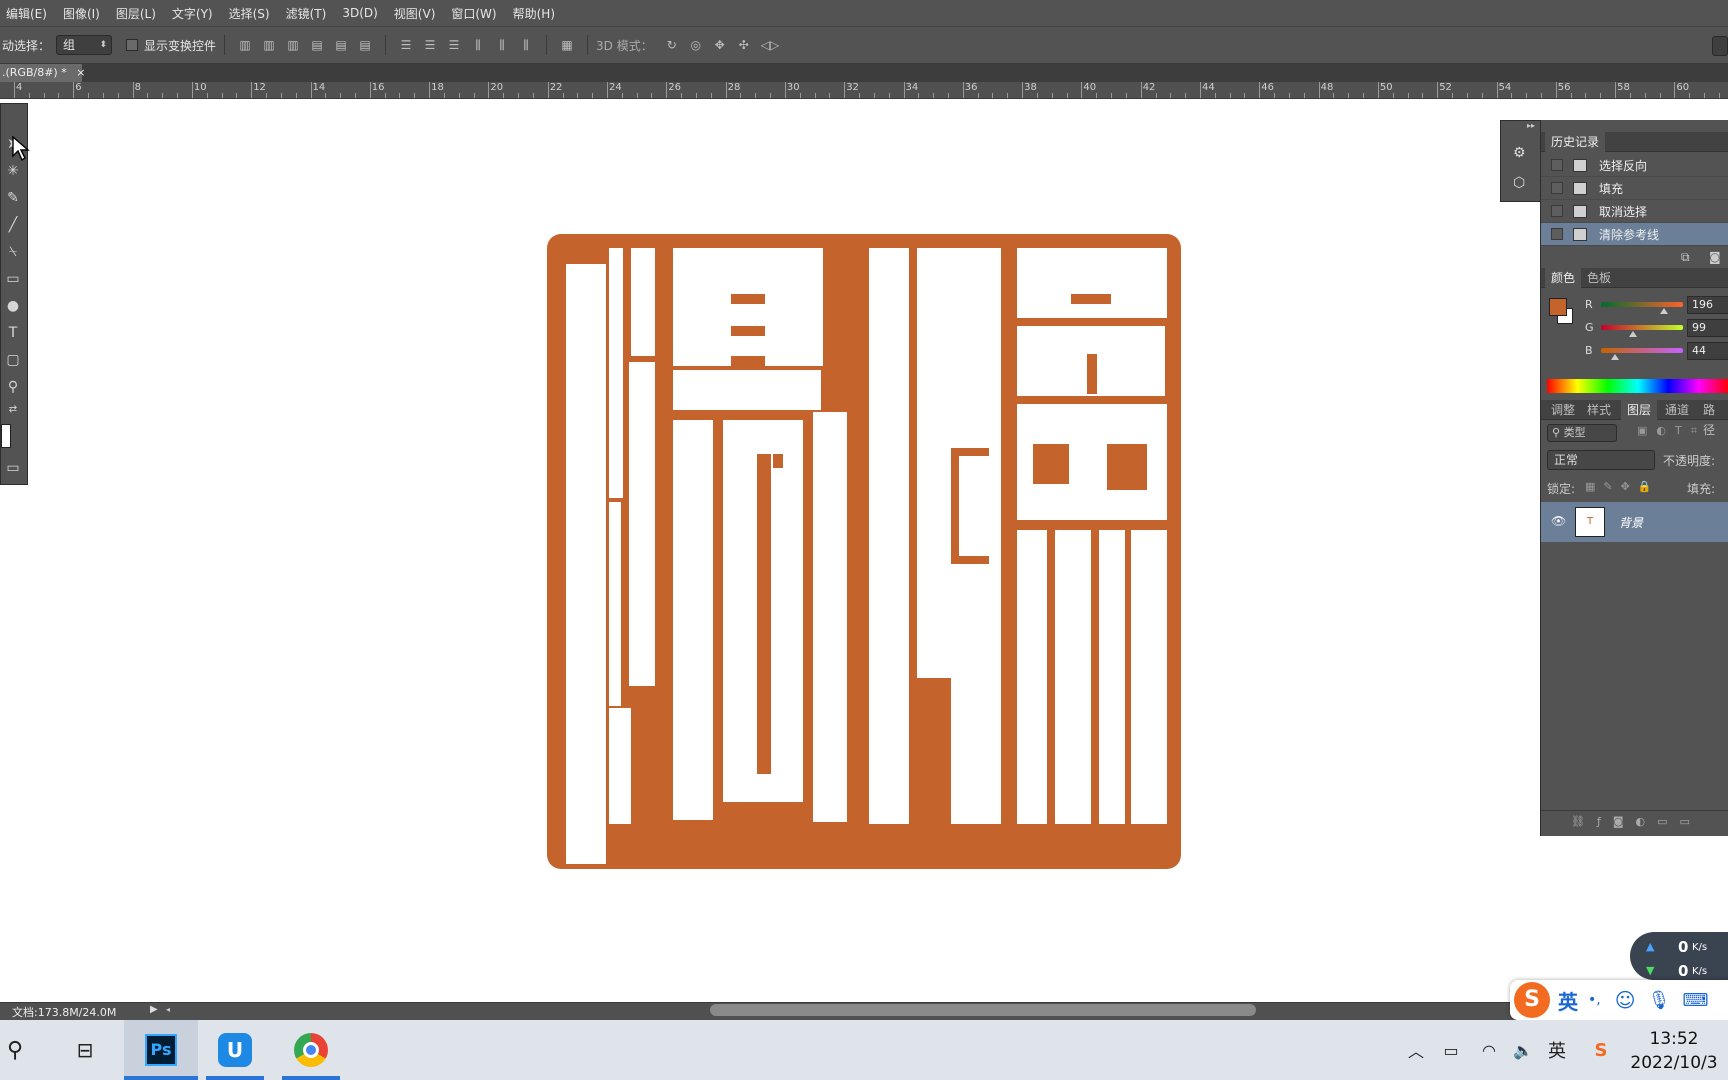 The image size is (1728, 1080). I want to click on layer-name: 背景, so click(1631, 522).